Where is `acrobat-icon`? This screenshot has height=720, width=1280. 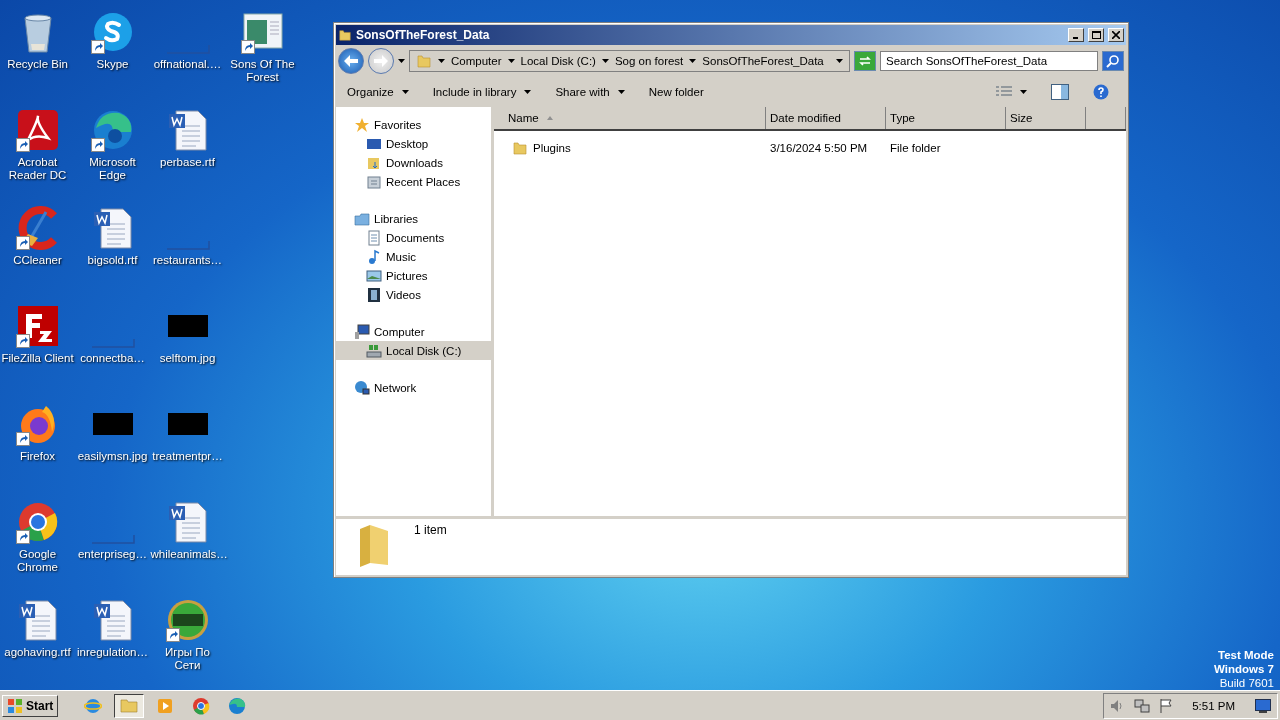 acrobat-icon is located at coordinates (37, 130).